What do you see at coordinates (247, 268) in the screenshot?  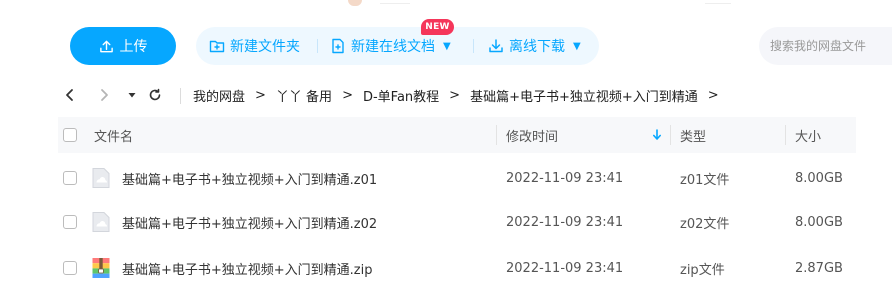 I see `file-name: 基础篇+电子书+独立视频+入门到精通.zip` at bounding box center [247, 268].